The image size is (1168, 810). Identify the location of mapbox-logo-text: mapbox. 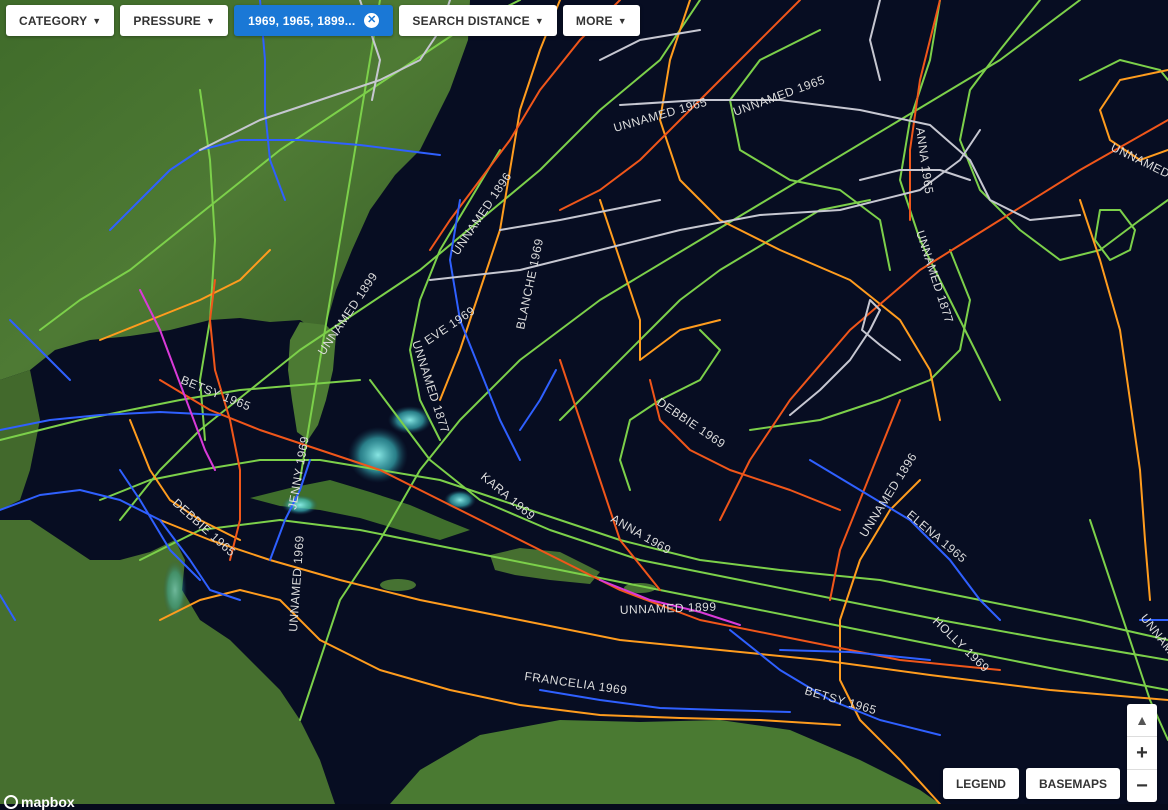
(48, 802).